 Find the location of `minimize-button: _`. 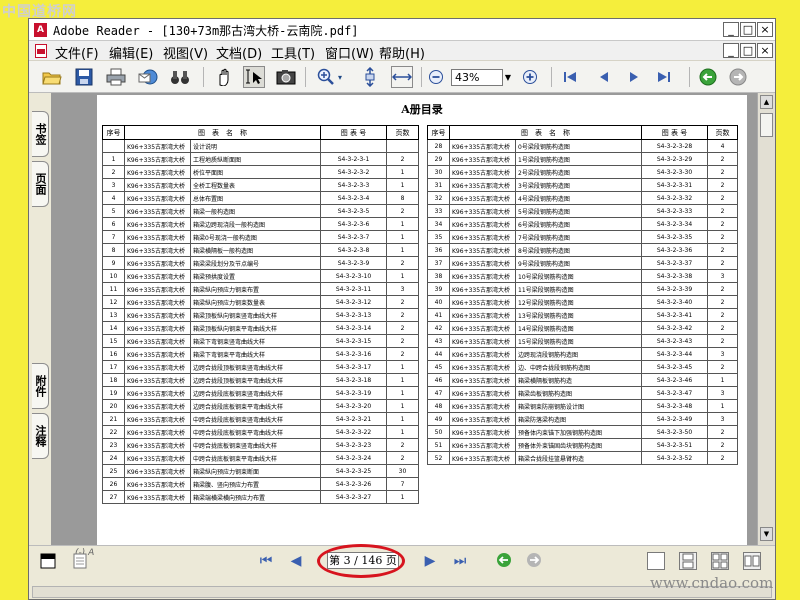

minimize-button: _ is located at coordinates (731, 29).